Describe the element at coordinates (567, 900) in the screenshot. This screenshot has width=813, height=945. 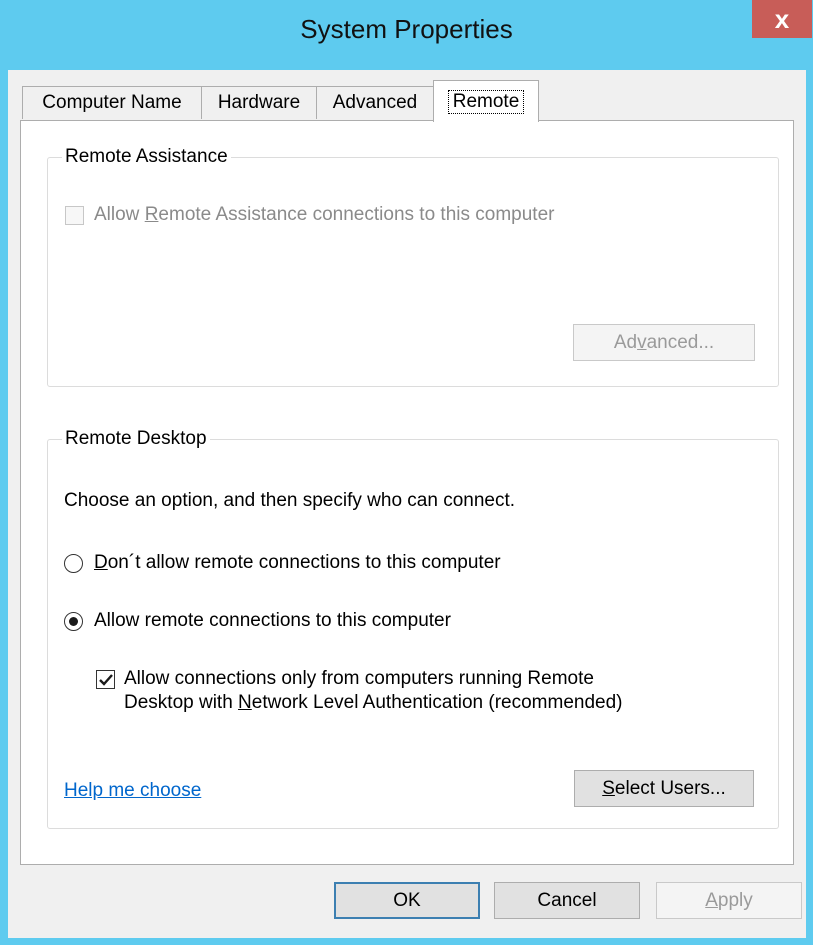
I see `cancel-button: Cancel` at that location.